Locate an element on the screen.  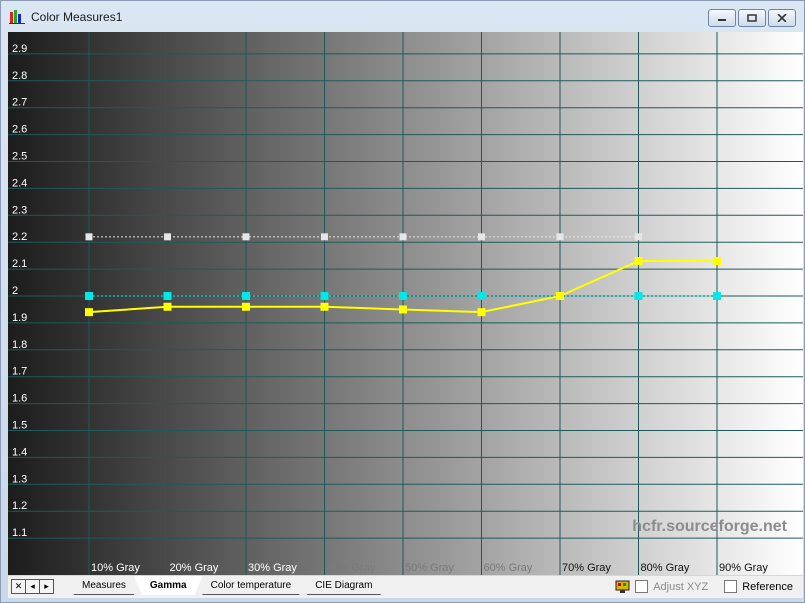
x-tick-label: 20% Gray is located at coordinates (194, 568).